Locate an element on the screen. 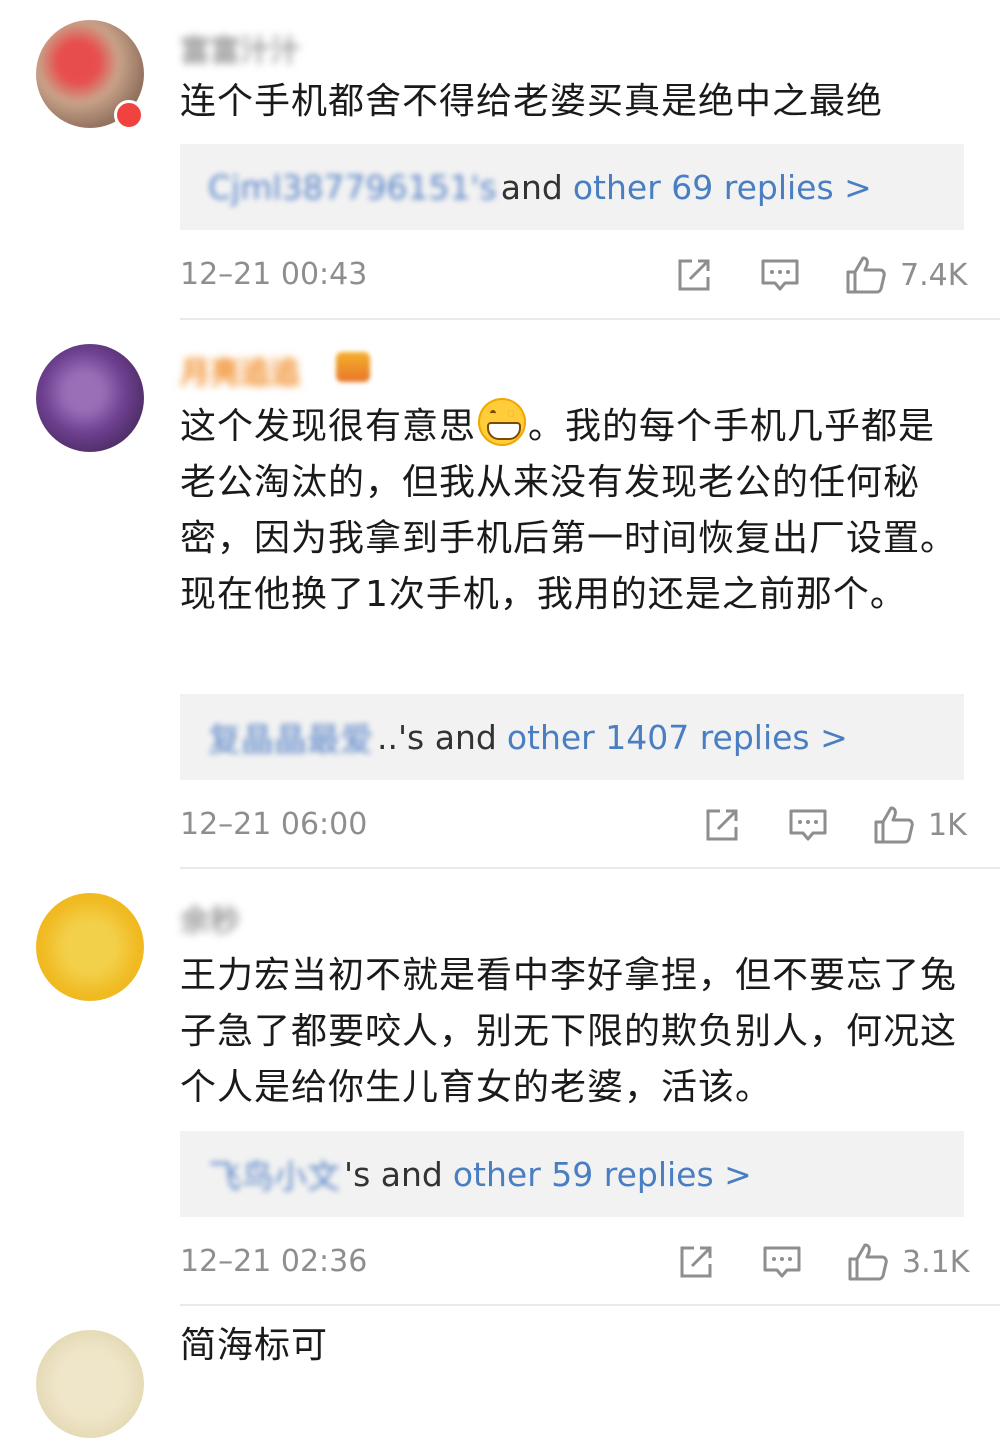 The width and height of the screenshot is (1000, 1438). timestamp: 12–21 00:43 is located at coordinates (274, 274).